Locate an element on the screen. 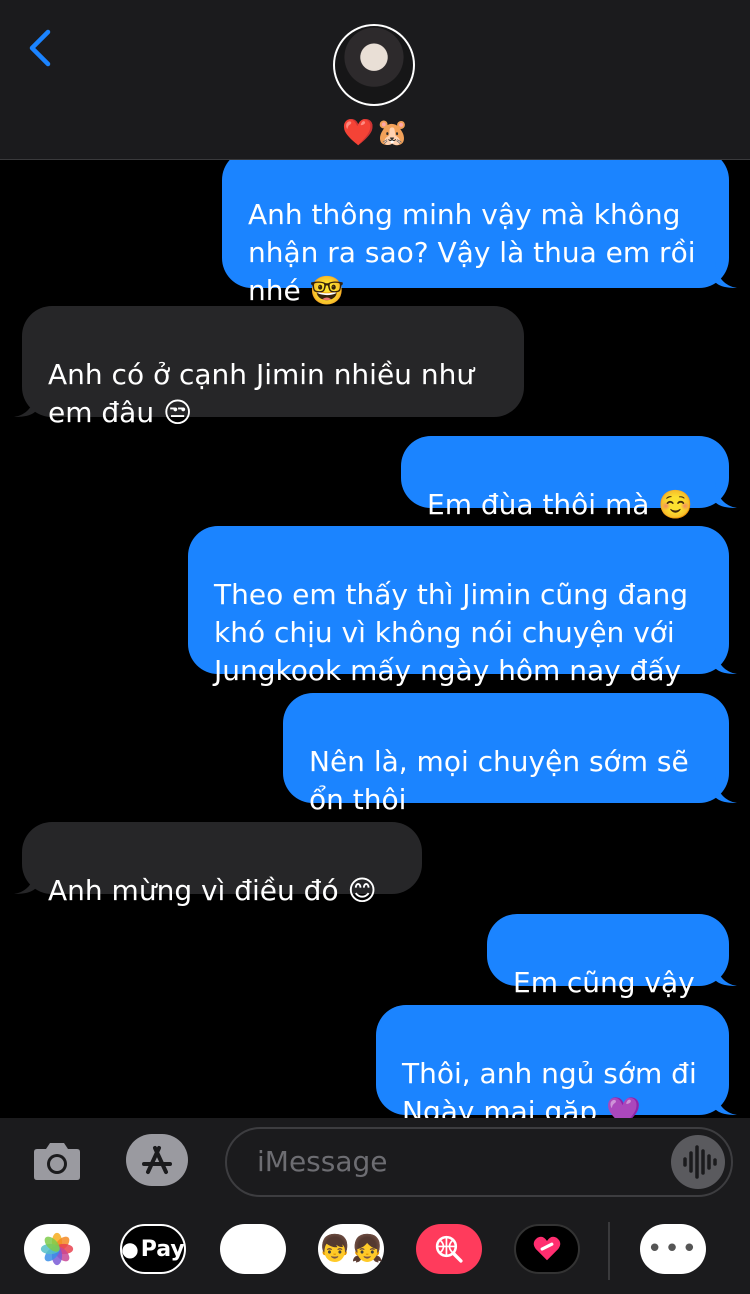  drawer-divider is located at coordinates (609, 1251).